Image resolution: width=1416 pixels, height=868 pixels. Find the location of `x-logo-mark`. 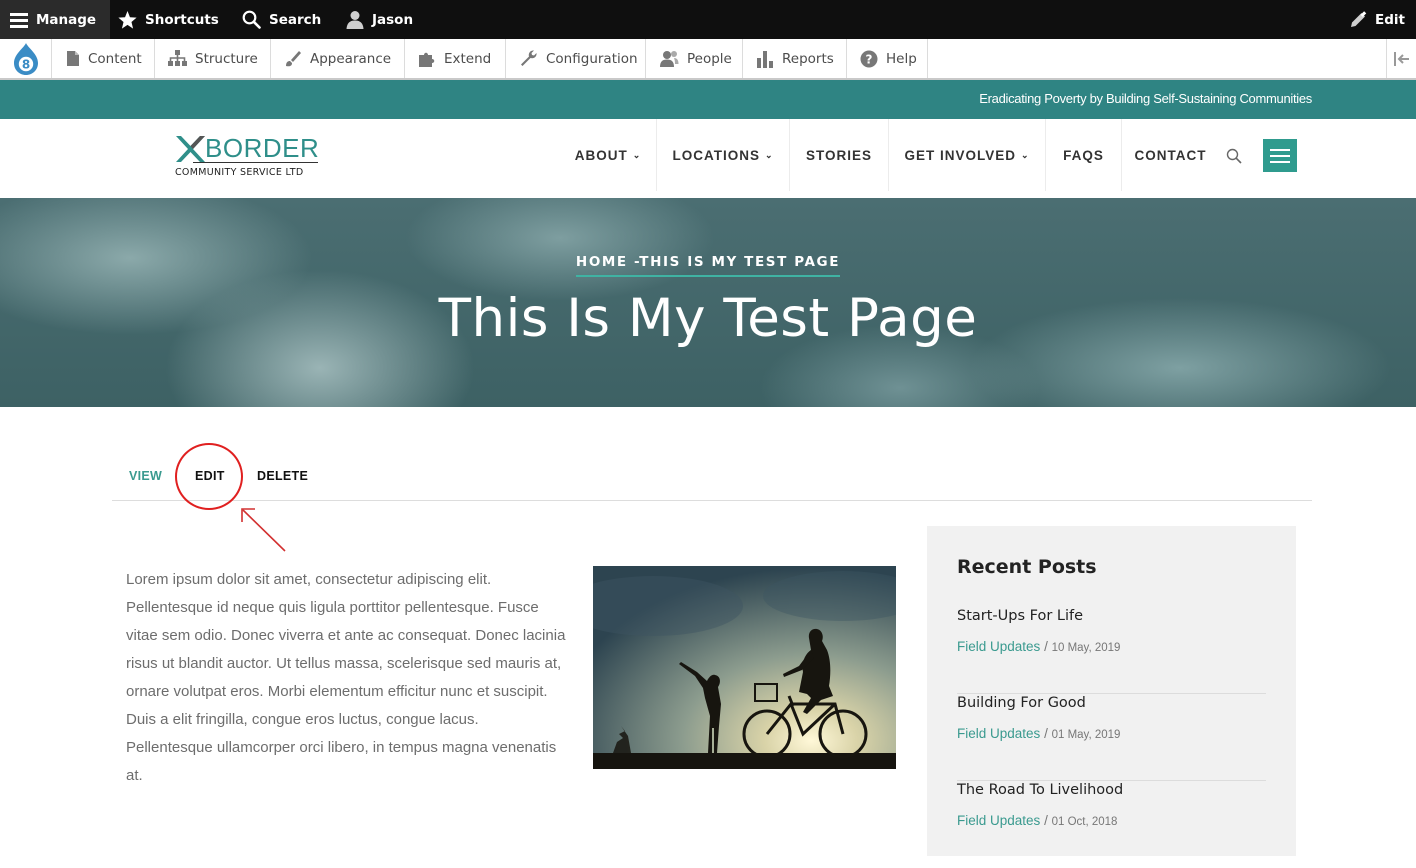

x-logo-mark is located at coordinates (190, 149).